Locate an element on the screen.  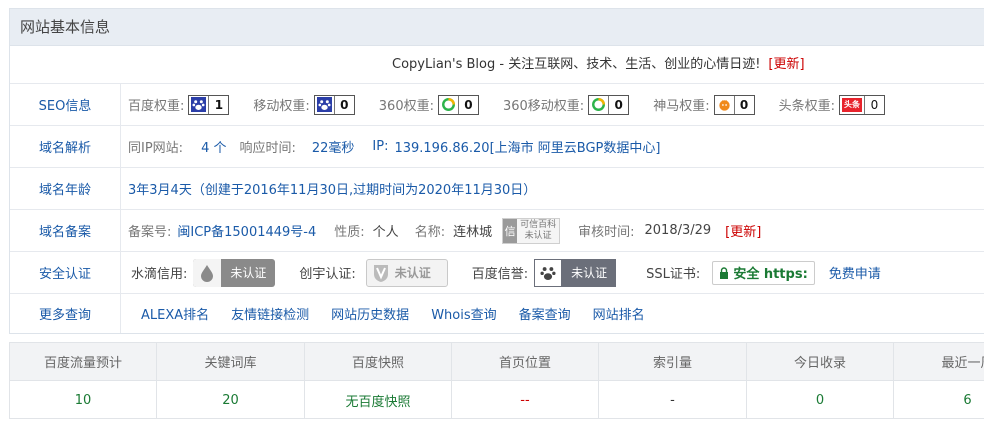
toutiao-weight-badge: 头条 0 is located at coordinates (861, 104).